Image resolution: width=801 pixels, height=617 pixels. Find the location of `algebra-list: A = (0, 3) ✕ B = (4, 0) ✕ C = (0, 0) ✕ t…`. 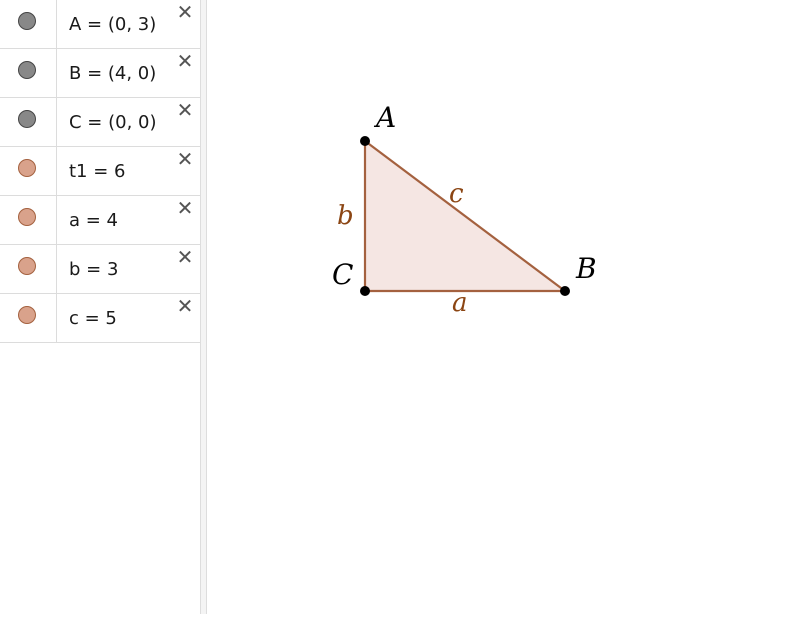

algebra-list: A = (0, 3) ✕ B = (4, 0) ✕ C = (0, 0) ✕ t… is located at coordinates (100, 171).